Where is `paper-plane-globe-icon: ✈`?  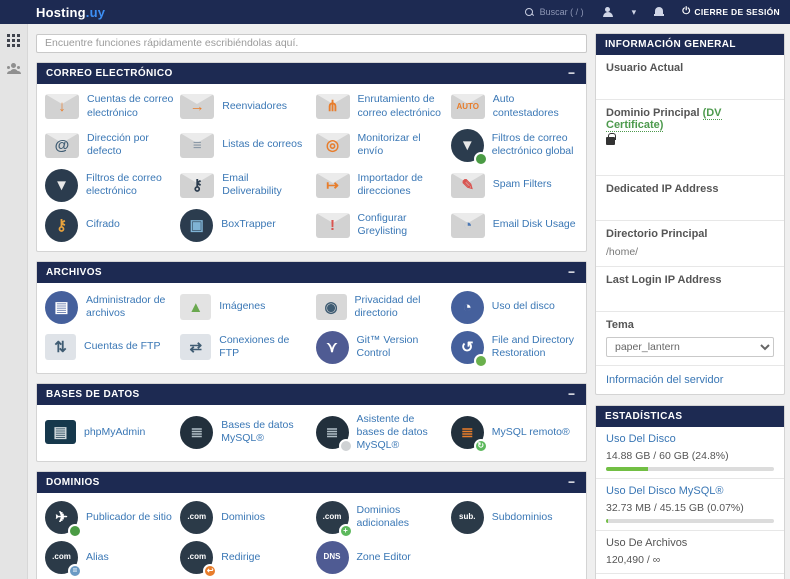
paper-plane-globe-icon: ✈ is located at coordinates (63, 519).